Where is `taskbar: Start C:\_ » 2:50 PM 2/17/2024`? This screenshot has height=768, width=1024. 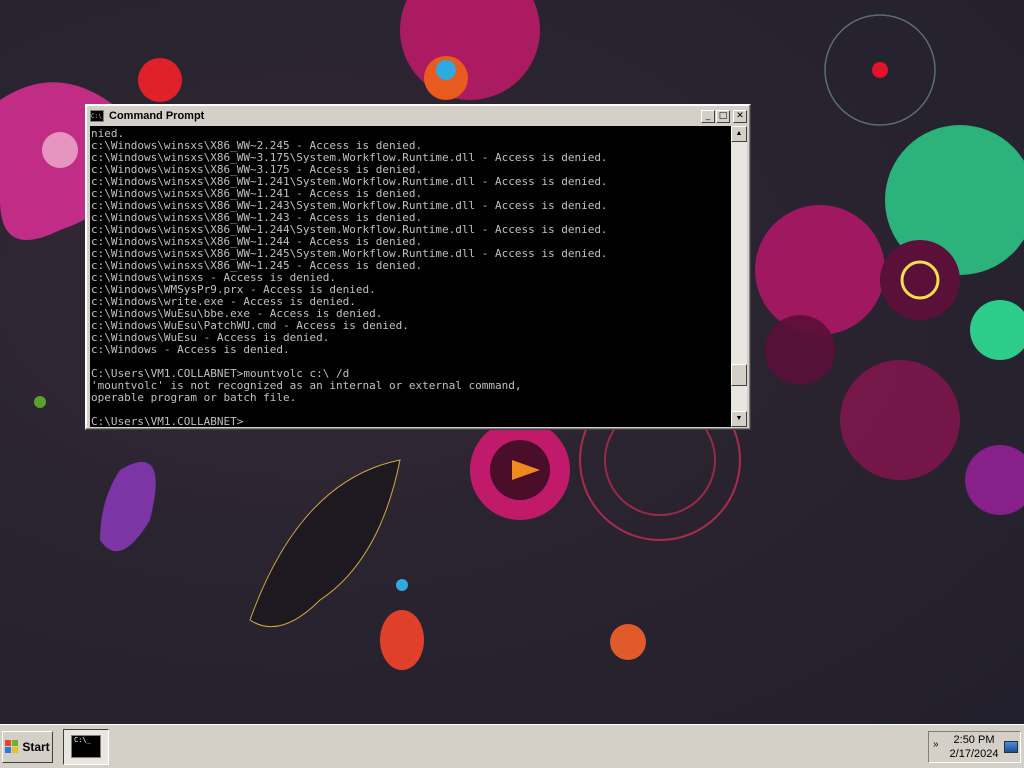 taskbar: Start C:\_ » 2:50 PM 2/17/2024 is located at coordinates (512, 746).